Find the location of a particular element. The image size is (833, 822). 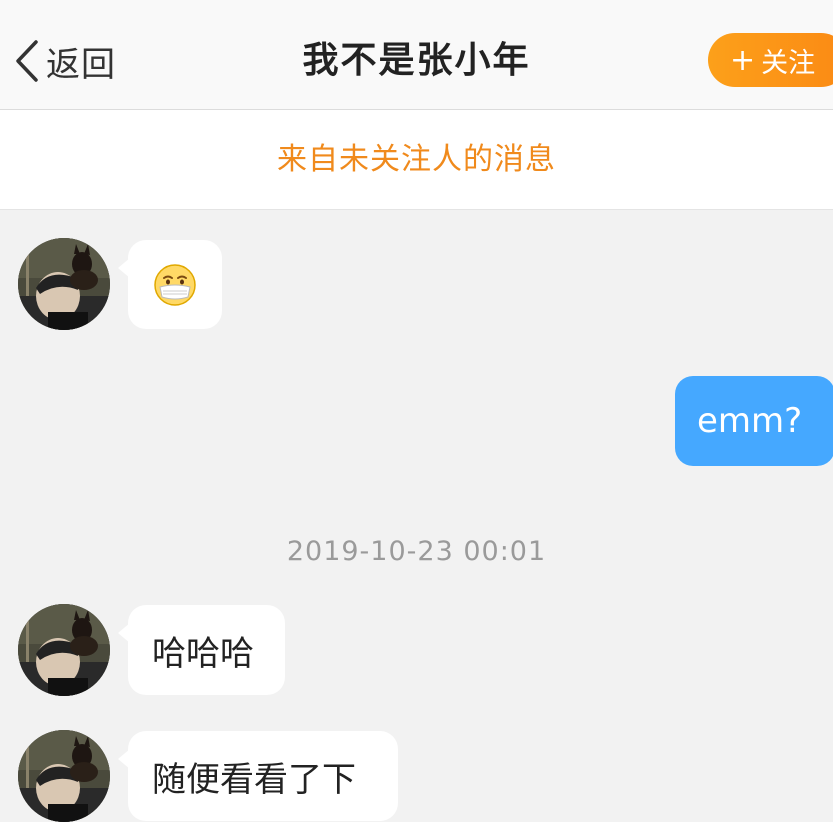

follow-button: + 关注 is located at coordinates (770, 60).